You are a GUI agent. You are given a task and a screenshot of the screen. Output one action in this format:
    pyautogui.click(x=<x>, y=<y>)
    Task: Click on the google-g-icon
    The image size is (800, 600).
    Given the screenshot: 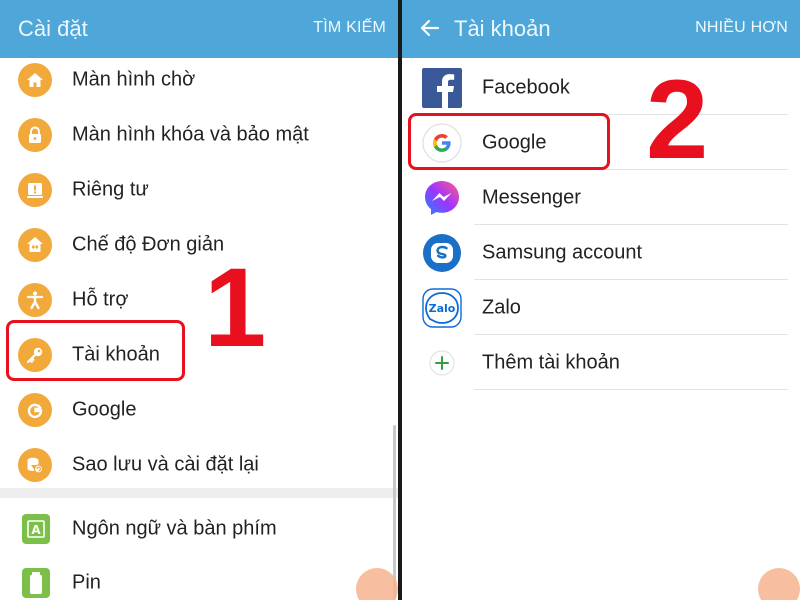 What is the action you would take?
    pyautogui.click(x=35, y=409)
    